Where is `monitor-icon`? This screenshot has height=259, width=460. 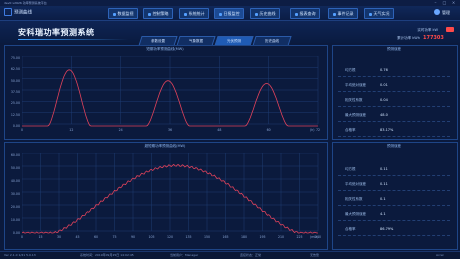
monitor-icon is located at coordinates (114, 14).